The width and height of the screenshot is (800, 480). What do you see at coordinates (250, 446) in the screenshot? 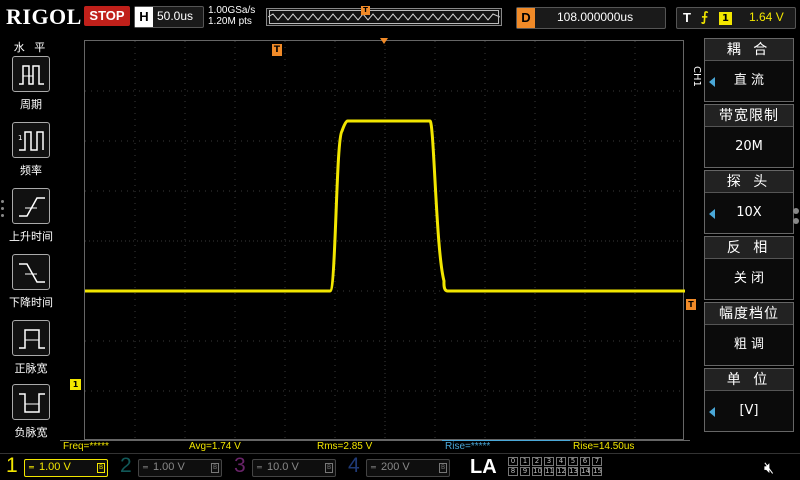
I see `measurement-avg: Avg=1.74 V` at bounding box center [250, 446].